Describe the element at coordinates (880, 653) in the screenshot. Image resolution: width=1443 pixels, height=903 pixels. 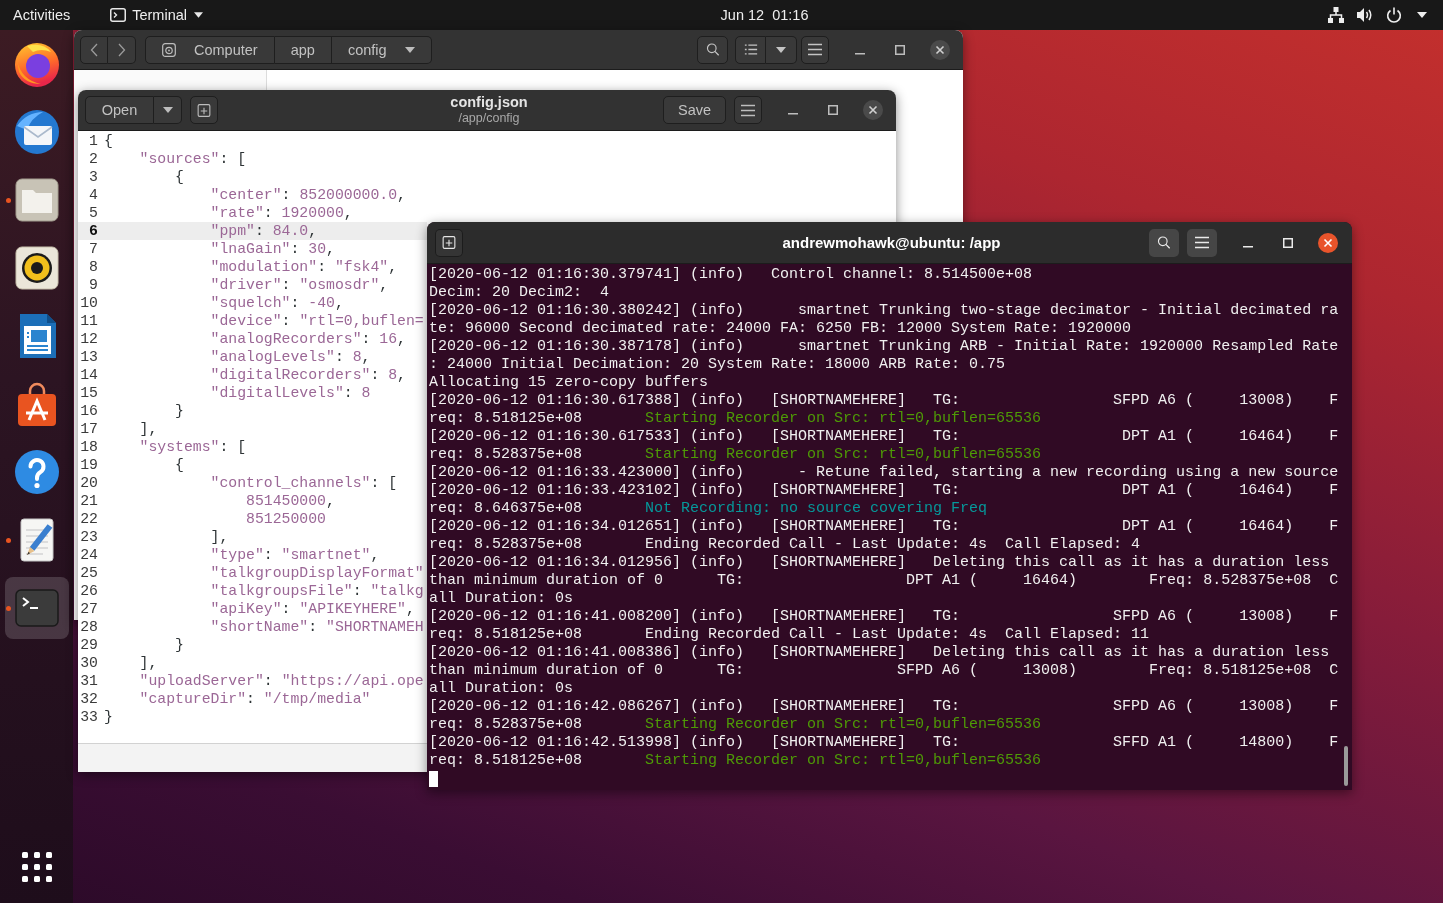
I see `terminal-line: [2020-06-12 01:16:41.008386] (info) [SHORTNAMEHERE] Deleting this call as it has a duration less` at that location.